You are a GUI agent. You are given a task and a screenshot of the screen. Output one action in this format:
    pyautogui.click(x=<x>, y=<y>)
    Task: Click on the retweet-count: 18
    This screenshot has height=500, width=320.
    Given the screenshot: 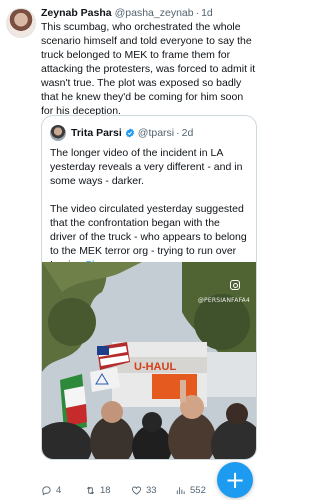 What is the action you would take?
    pyautogui.click(x=105, y=490)
    